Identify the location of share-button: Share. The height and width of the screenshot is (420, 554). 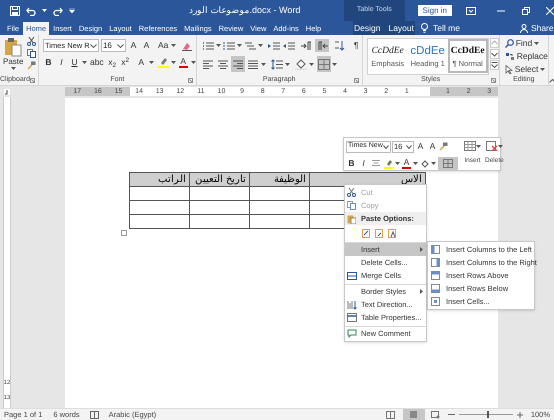
(542, 28).